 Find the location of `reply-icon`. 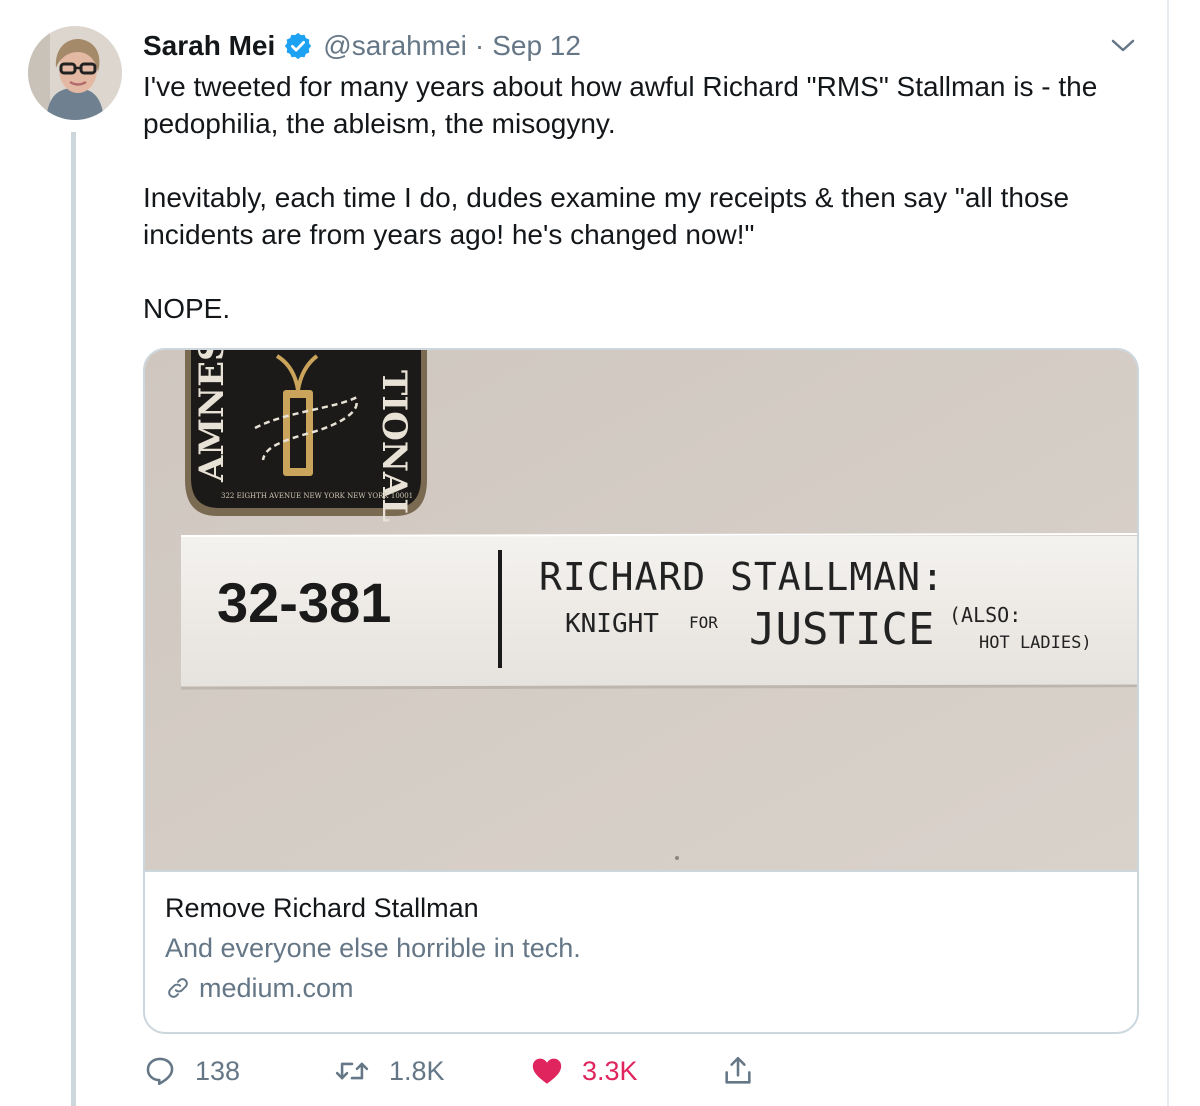

reply-icon is located at coordinates (160, 1071).